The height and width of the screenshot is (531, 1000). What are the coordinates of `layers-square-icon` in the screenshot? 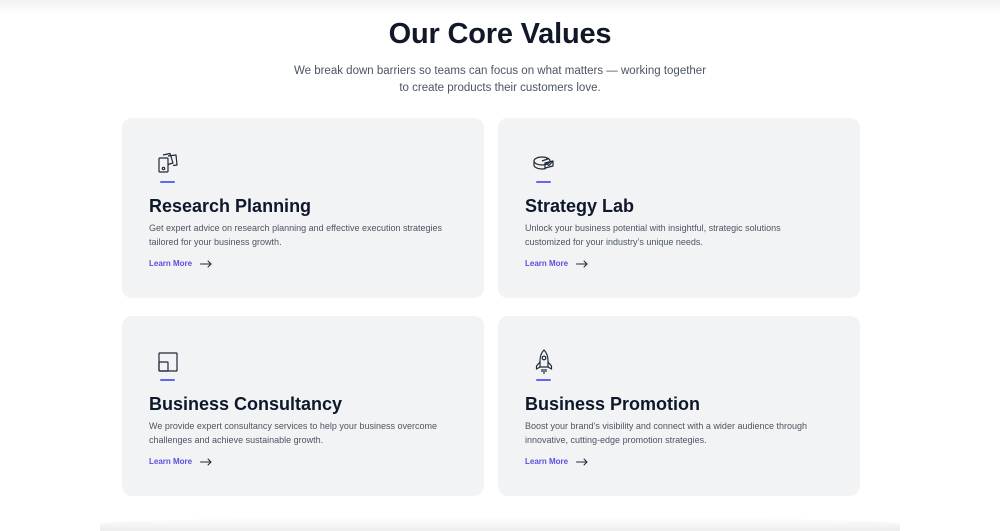 It's located at (168, 362).